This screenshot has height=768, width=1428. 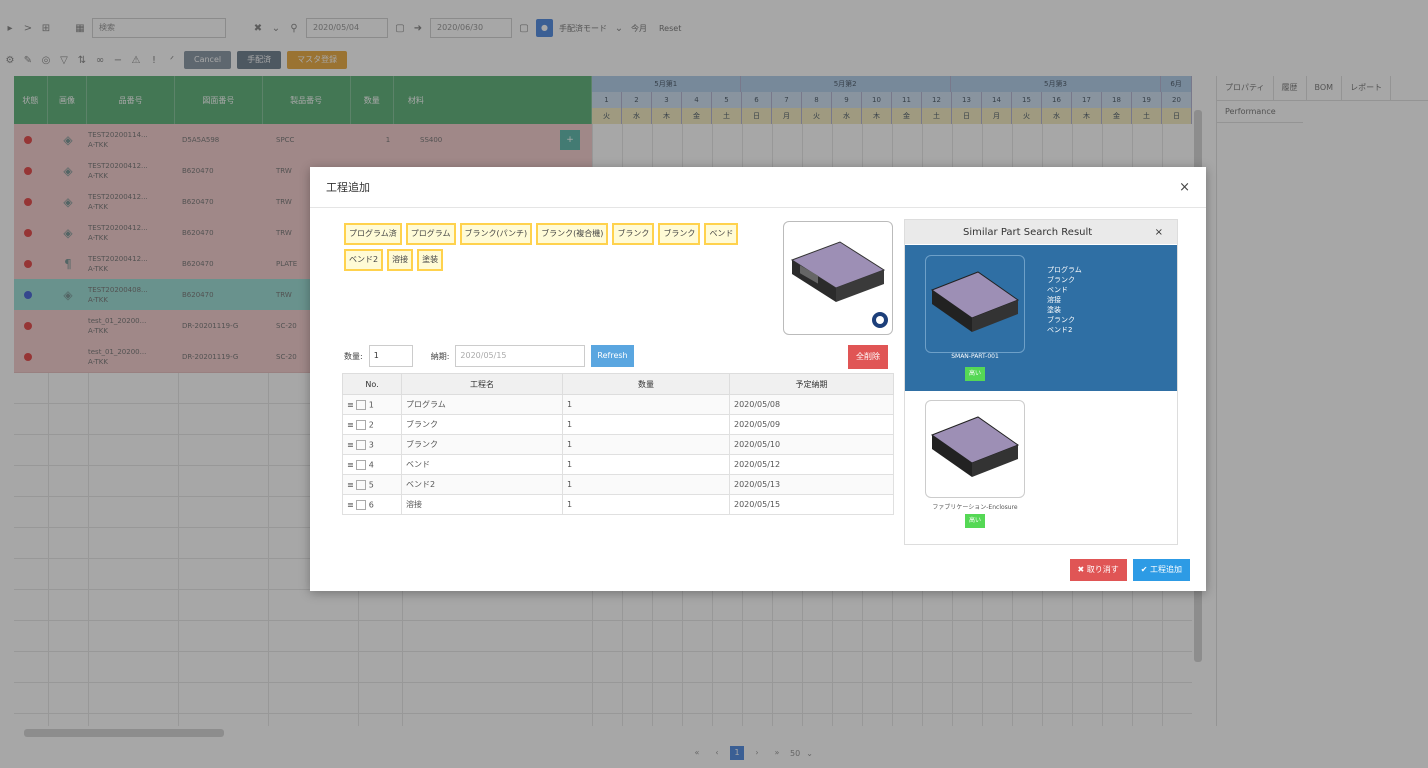 I want to click on process-tag: 塗装, so click(x=430, y=260).